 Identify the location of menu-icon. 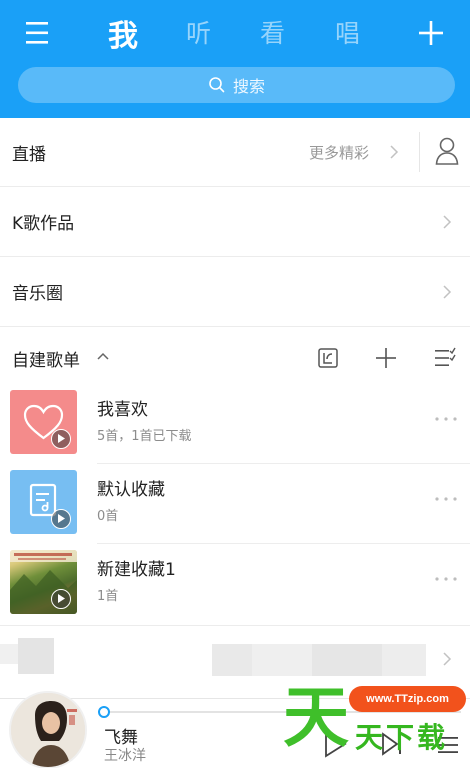
(39, 33).